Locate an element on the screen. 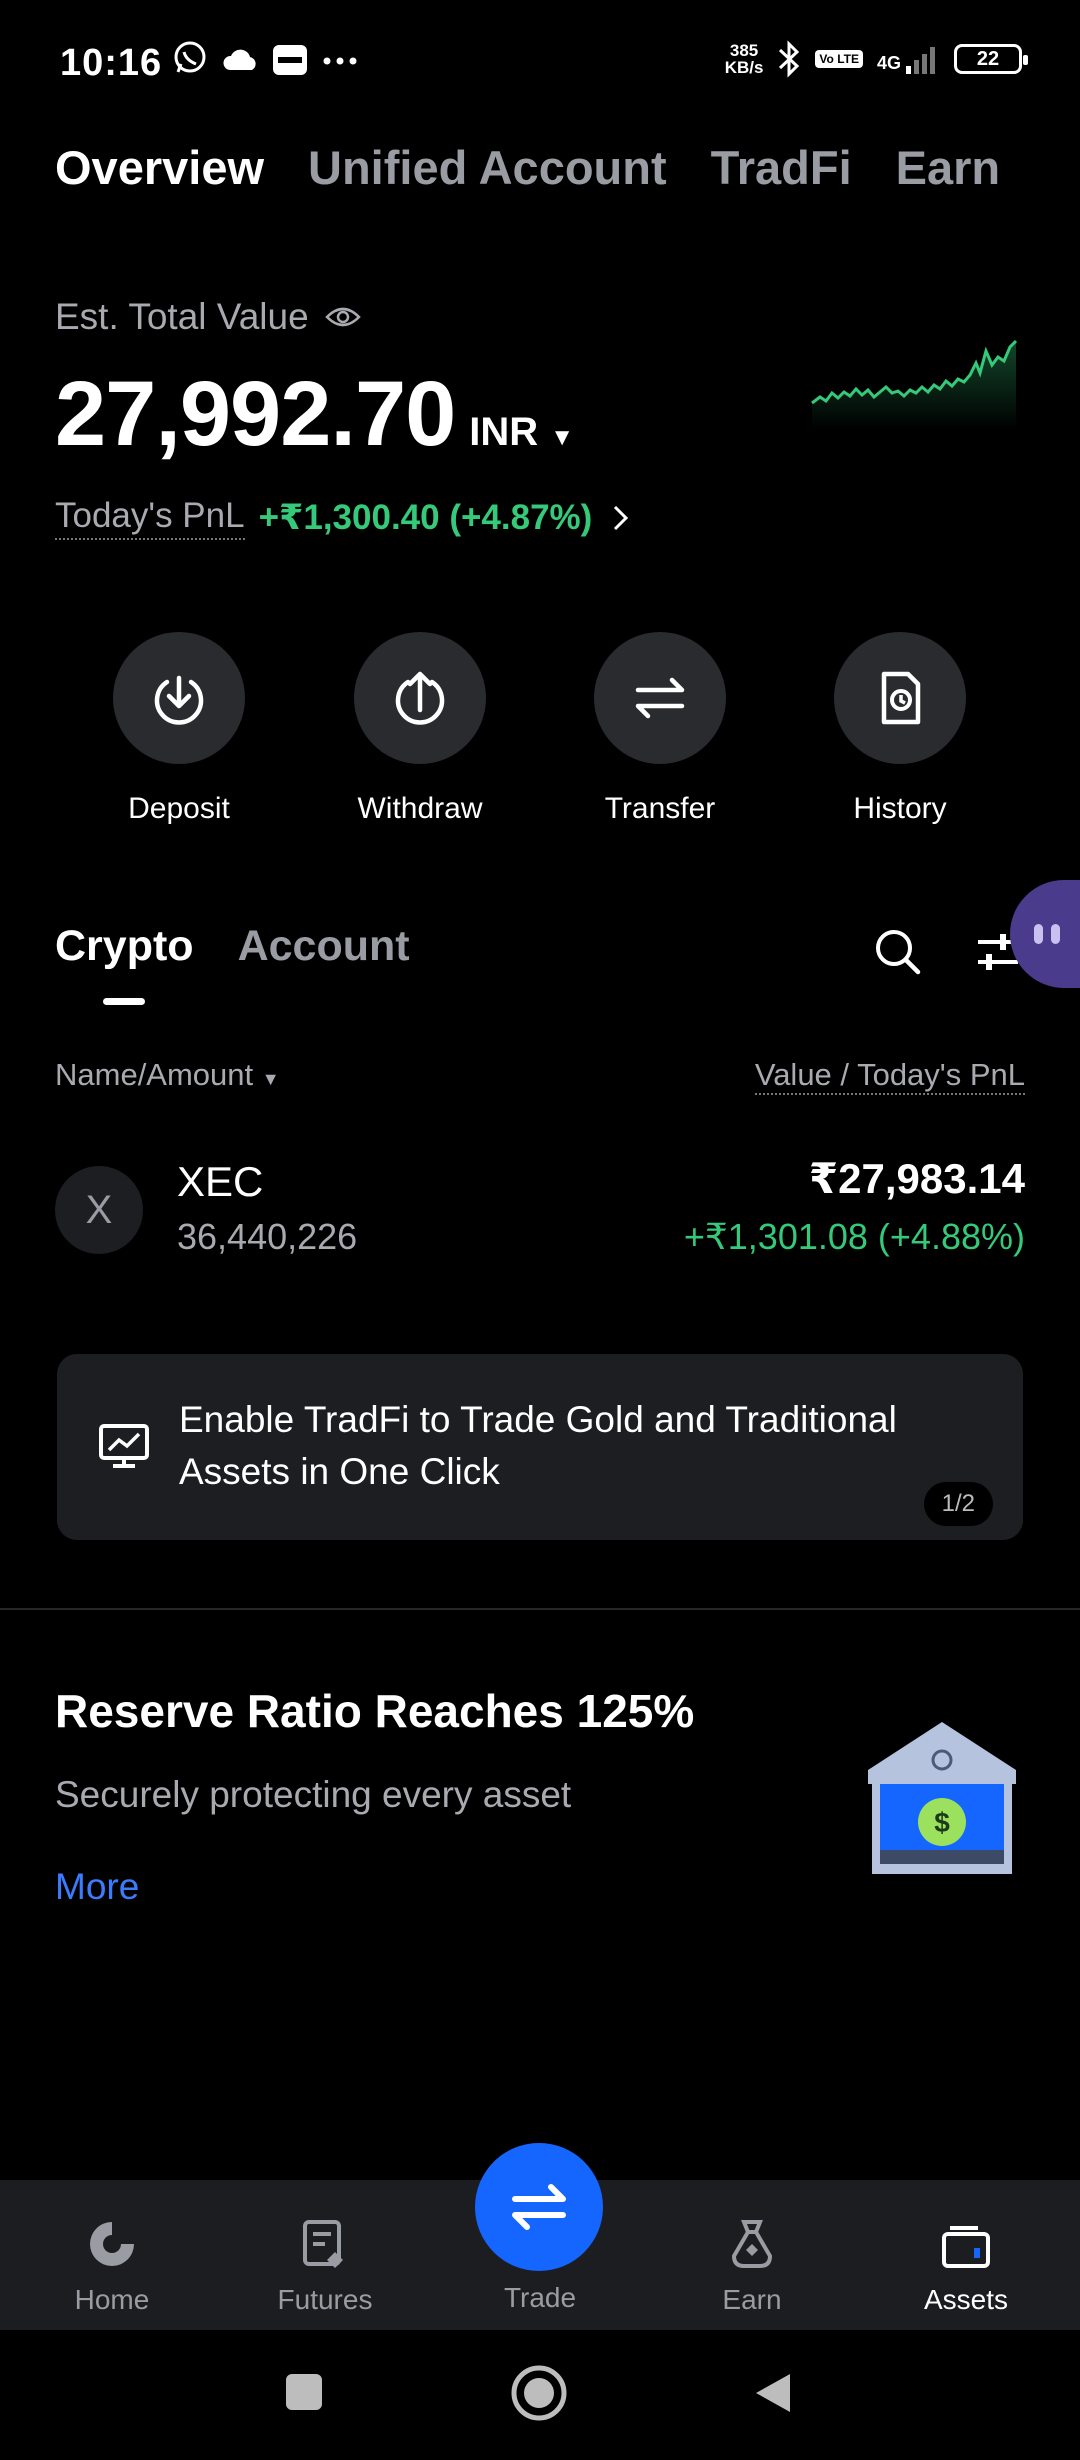  history-button: History is located at coordinates (900, 729).